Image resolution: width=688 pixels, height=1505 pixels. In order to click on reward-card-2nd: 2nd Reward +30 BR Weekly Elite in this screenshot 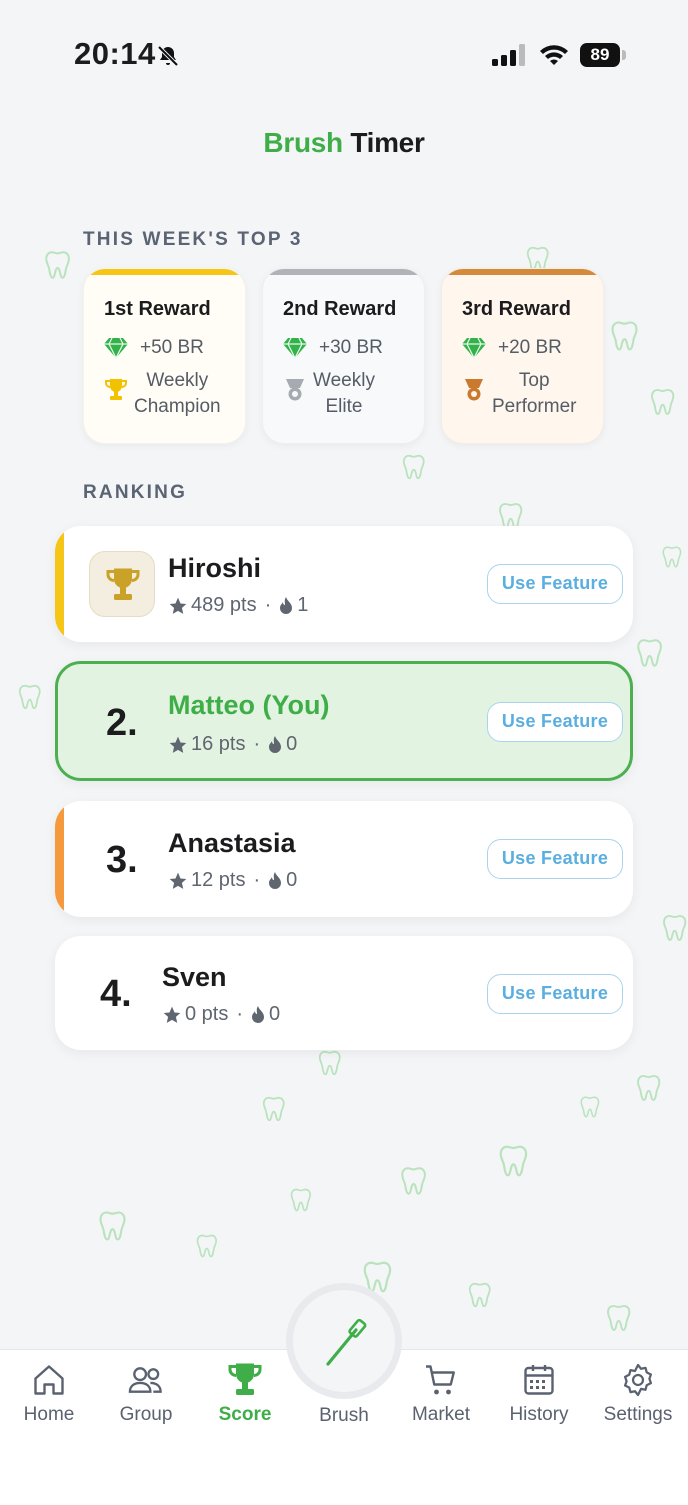, I will do `click(343, 356)`.